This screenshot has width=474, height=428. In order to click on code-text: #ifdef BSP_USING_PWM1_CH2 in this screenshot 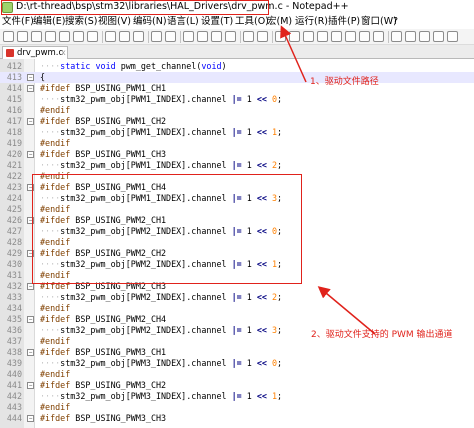, I will do `click(103, 121)`.